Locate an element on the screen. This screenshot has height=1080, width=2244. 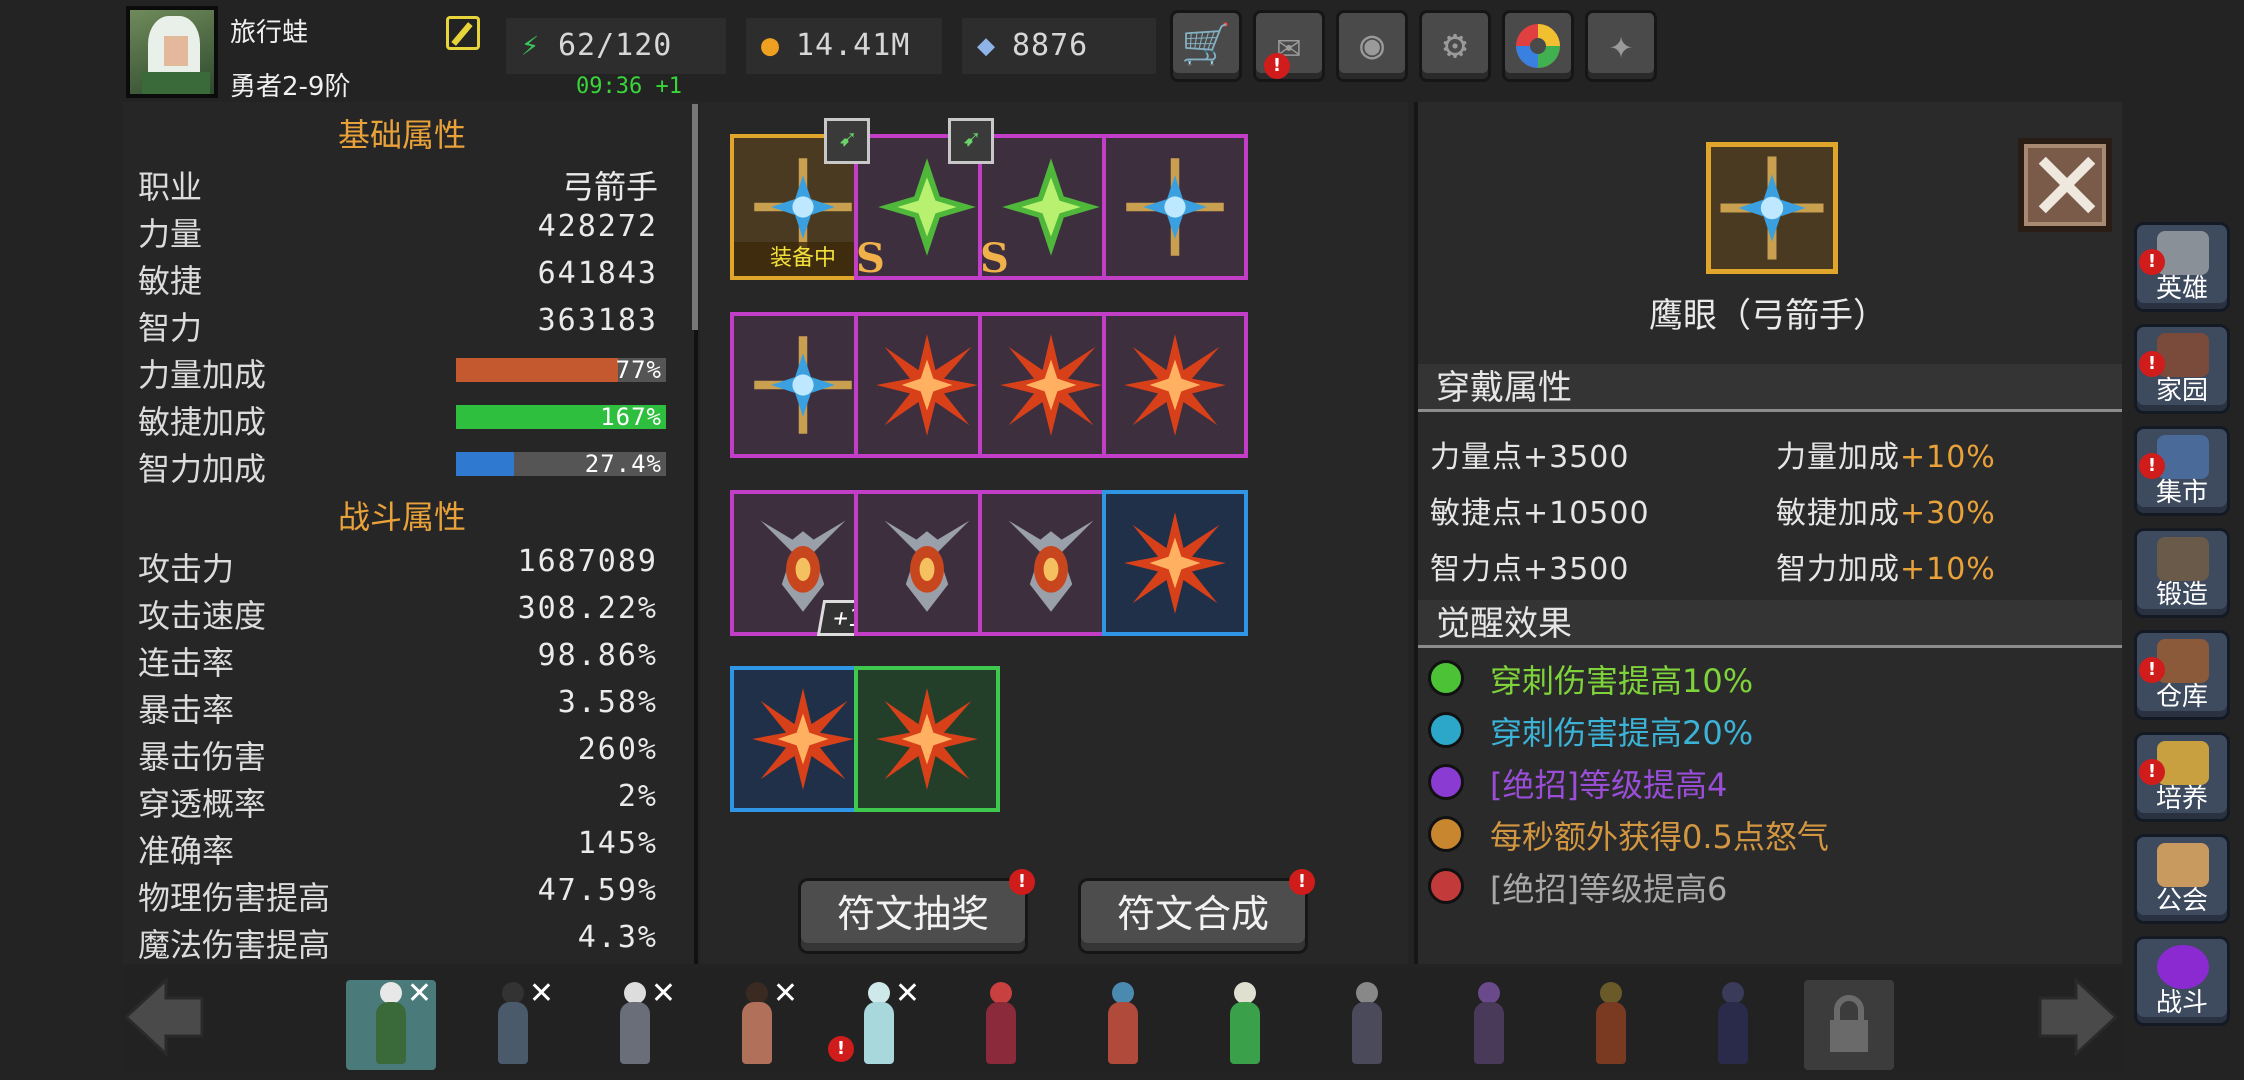
stat-label: 职业 is located at coordinates (170, 187).